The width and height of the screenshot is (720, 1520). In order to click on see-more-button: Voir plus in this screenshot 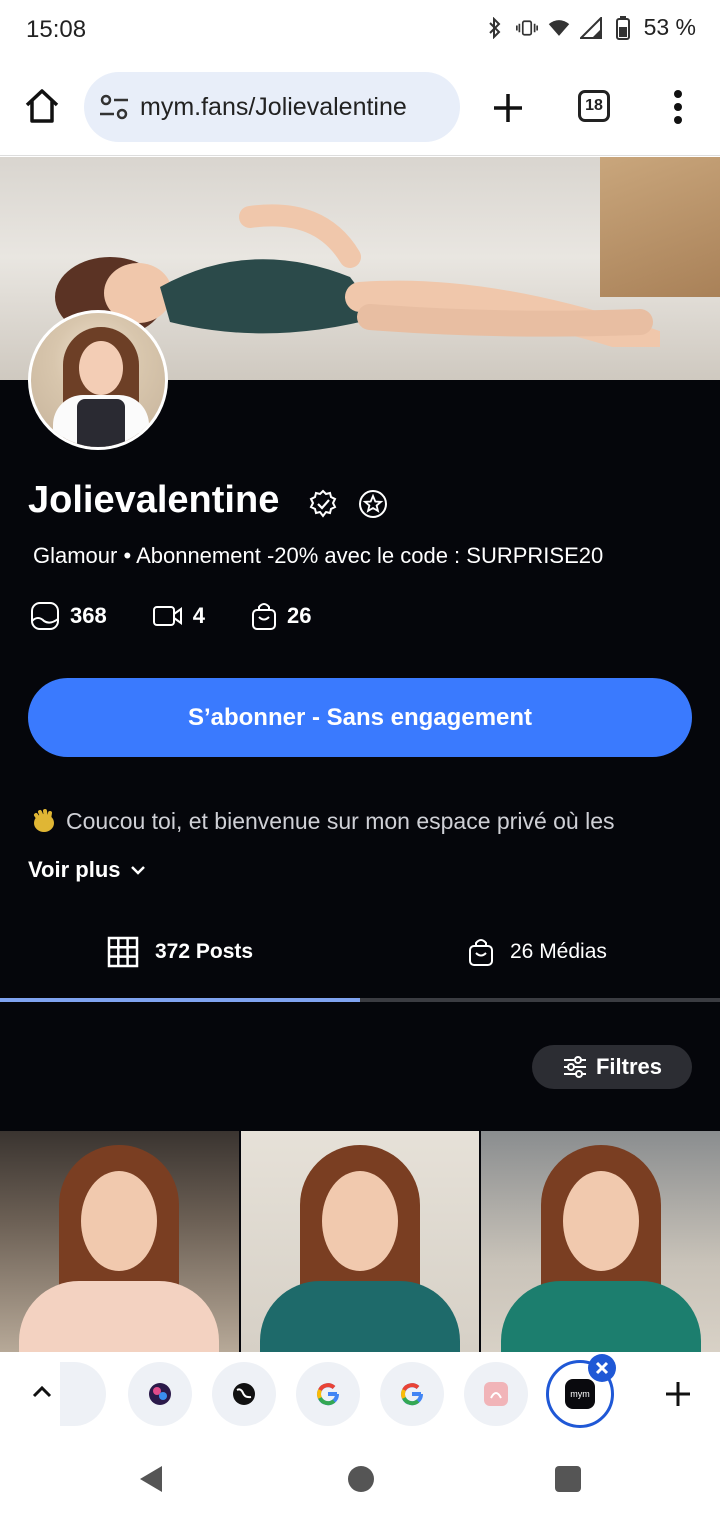, I will do `click(87, 870)`.